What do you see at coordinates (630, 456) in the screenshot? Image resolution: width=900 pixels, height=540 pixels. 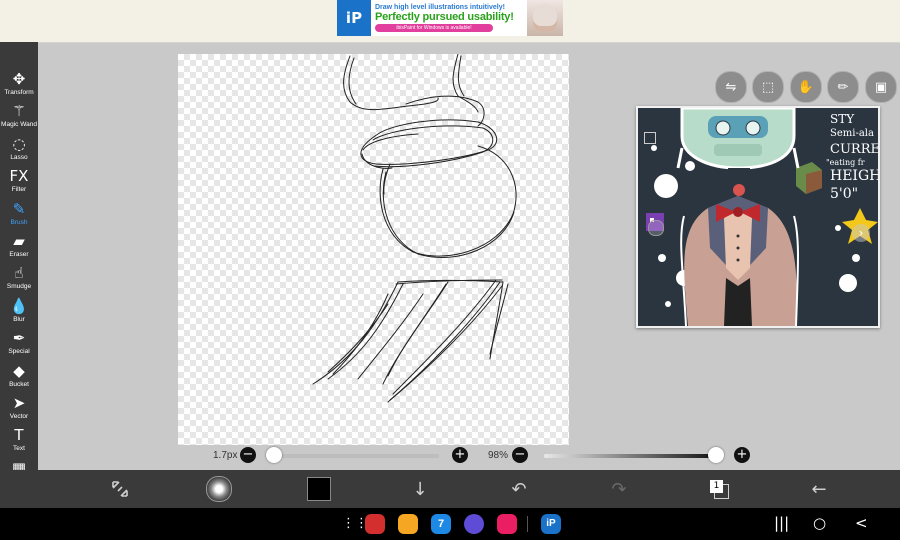 I see `opacity-slider` at bounding box center [630, 456].